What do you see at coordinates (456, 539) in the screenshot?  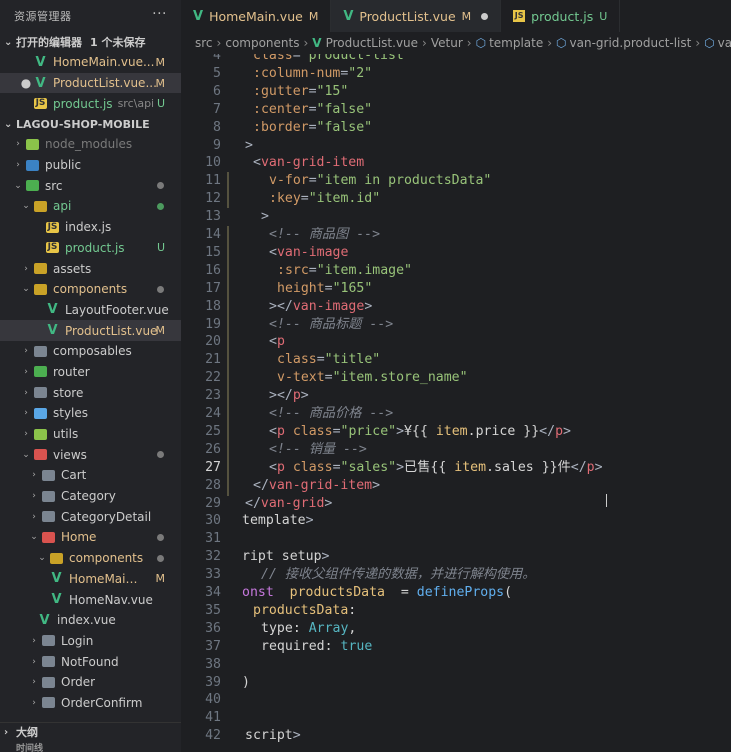 I see `code-line: 31` at bounding box center [456, 539].